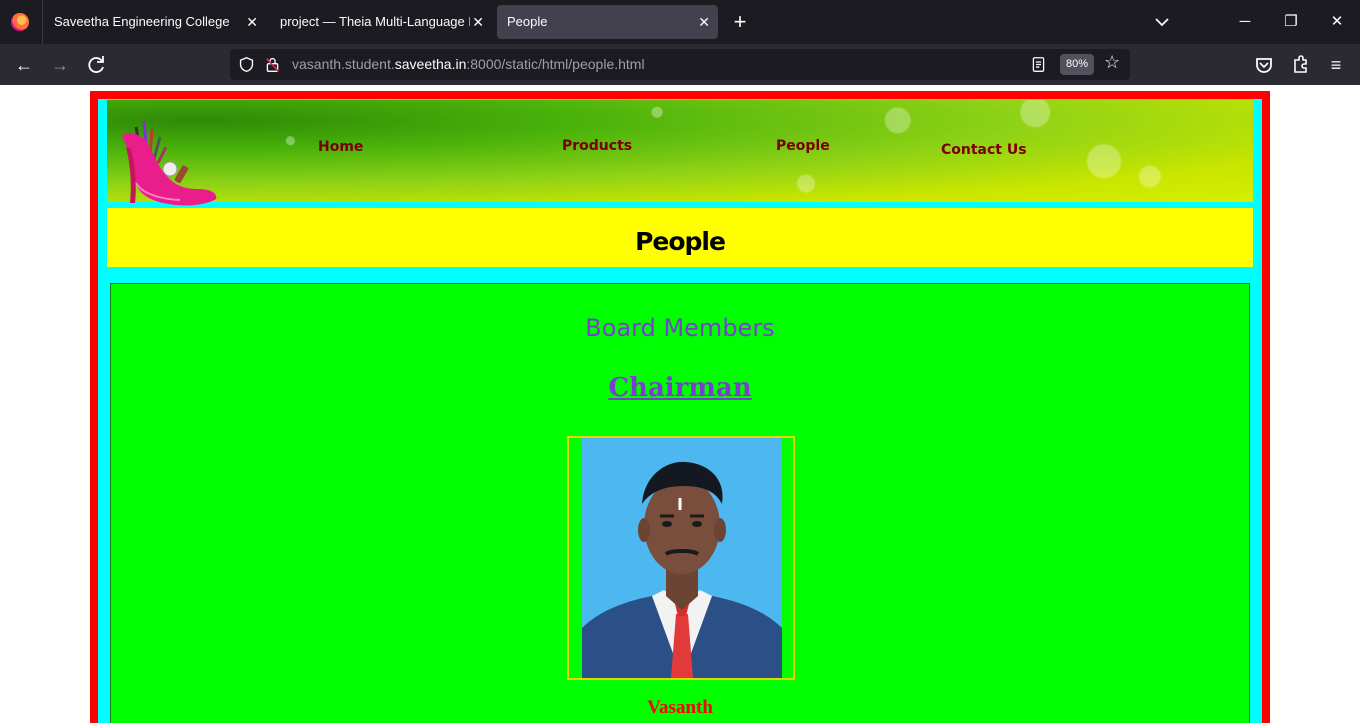  Describe the element at coordinates (680, 151) in the screenshot. I see `header-banner: Home Products People Contact Us` at that location.